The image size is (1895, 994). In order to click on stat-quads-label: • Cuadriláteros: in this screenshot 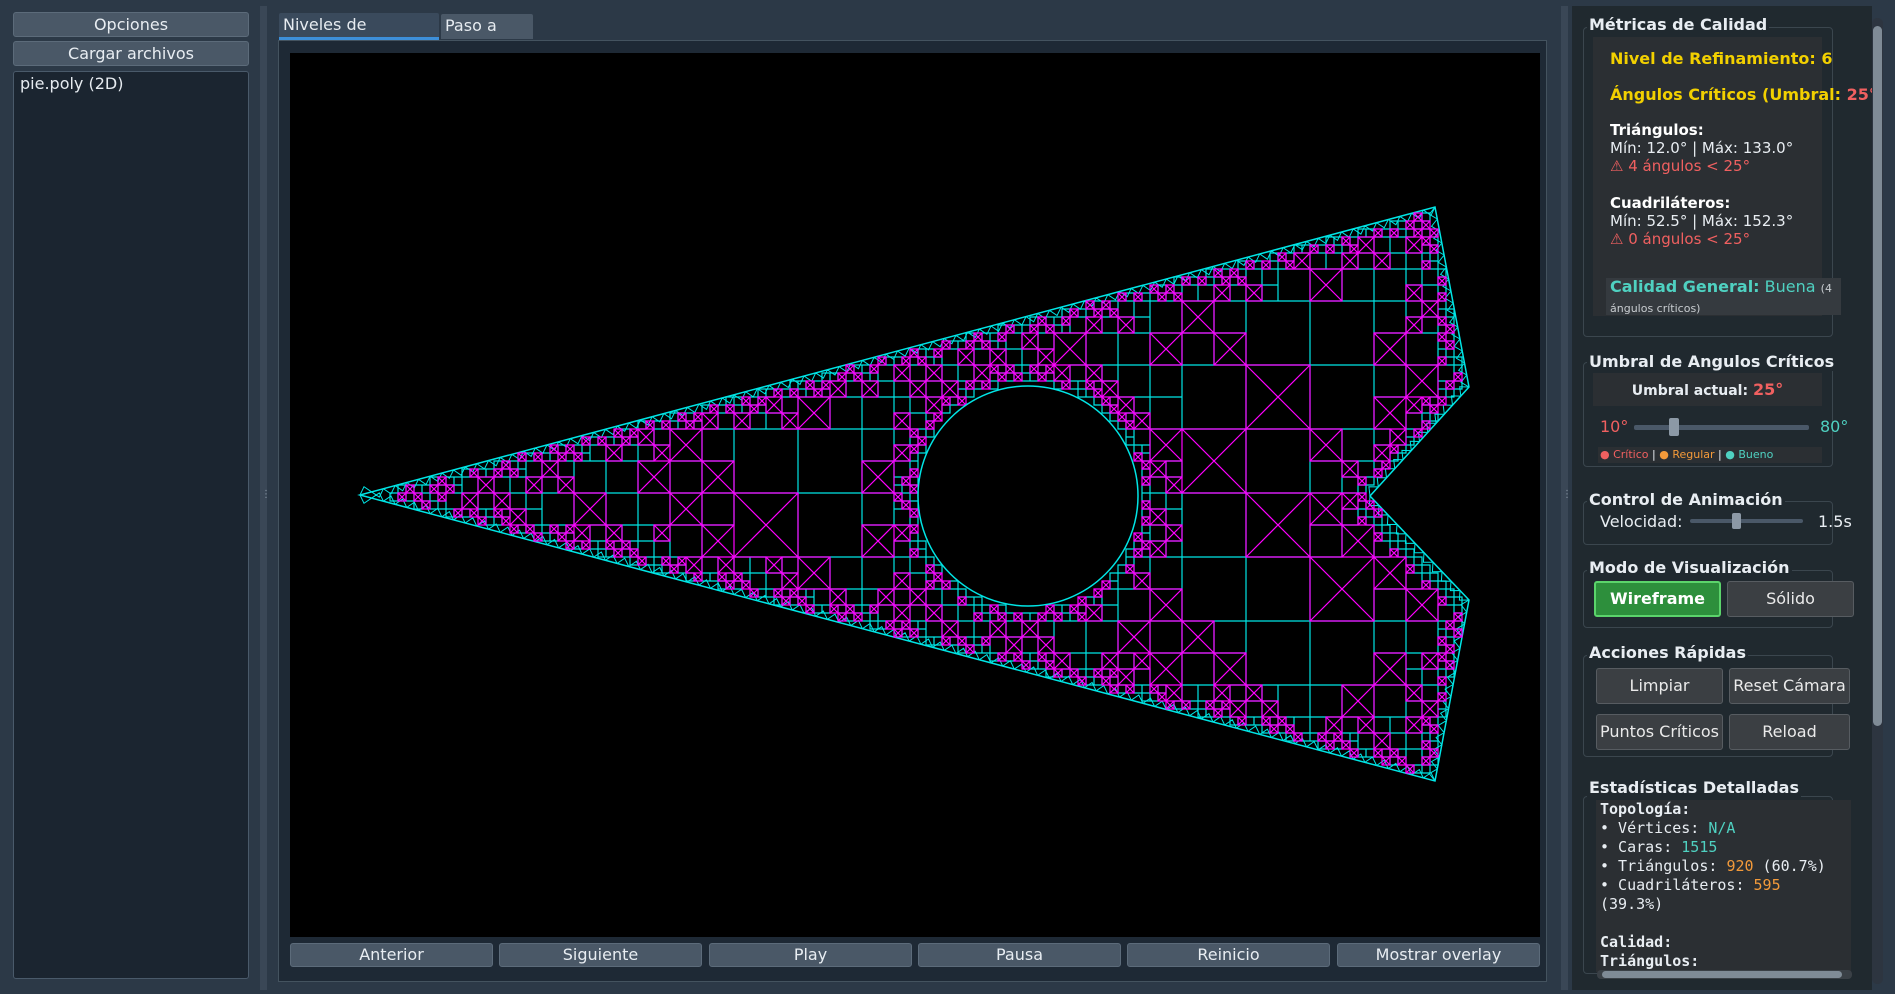, I will do `click(1677, 885)`.